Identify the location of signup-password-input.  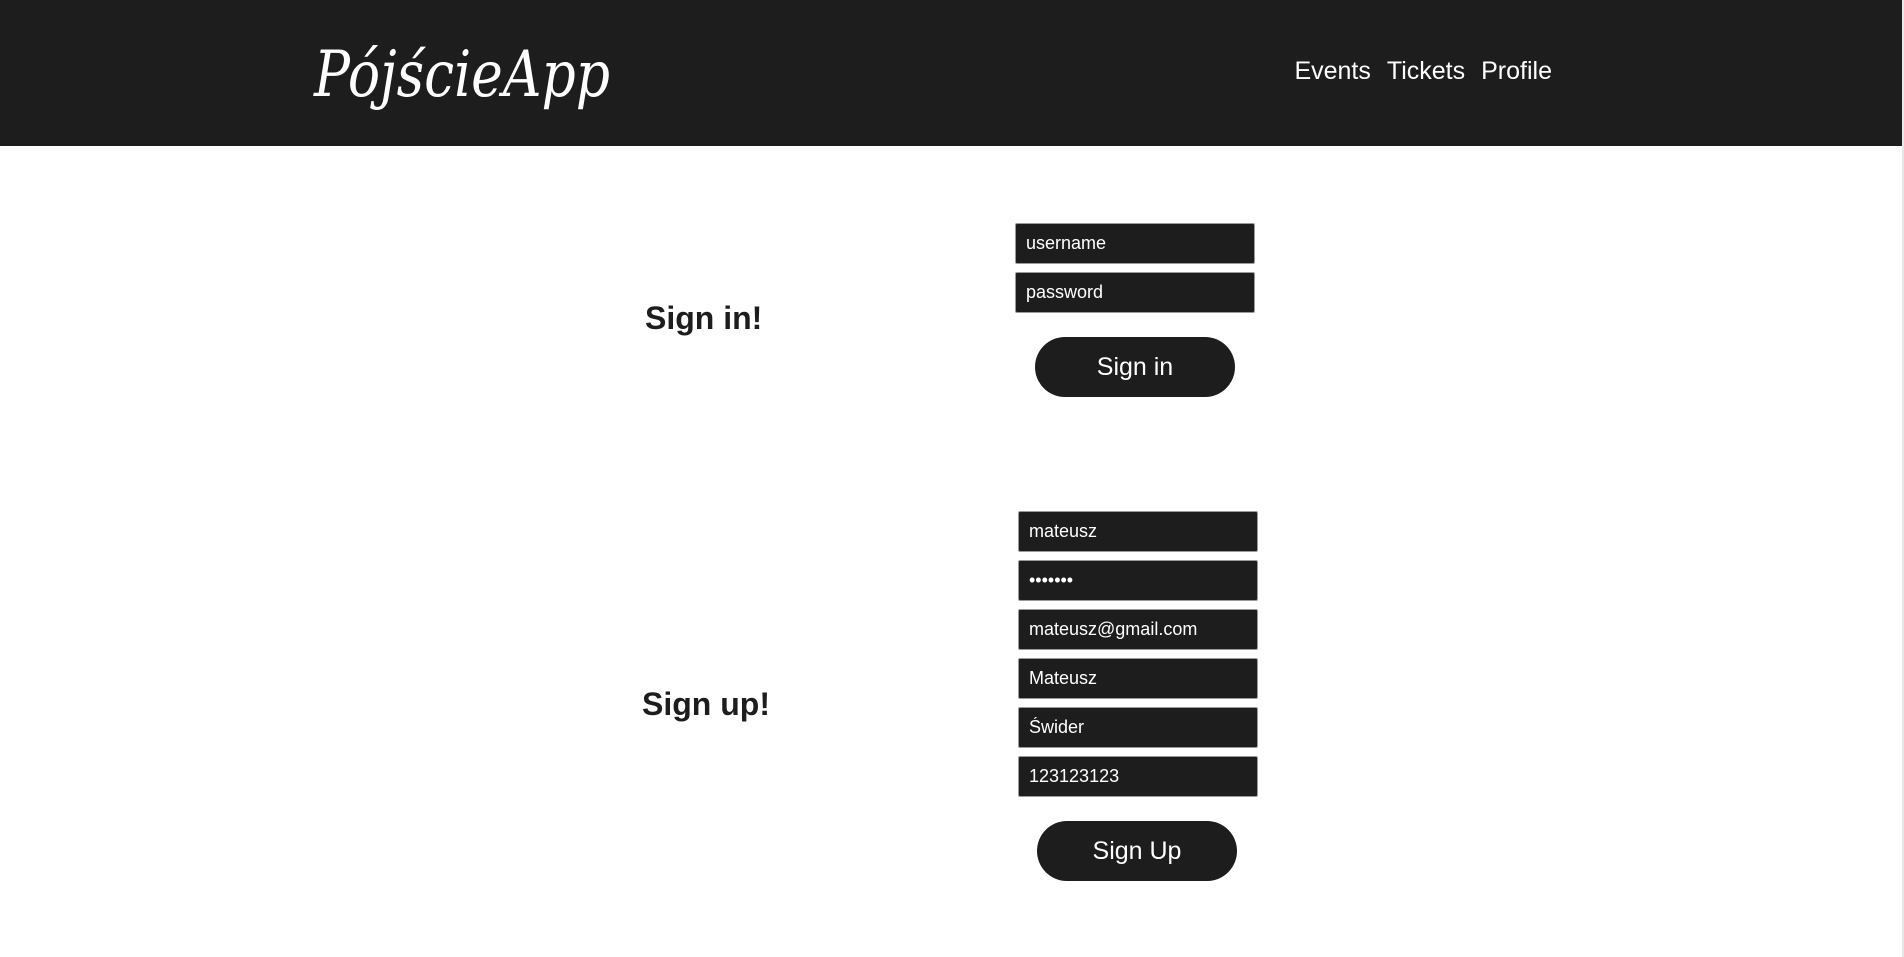
(1138, 580).